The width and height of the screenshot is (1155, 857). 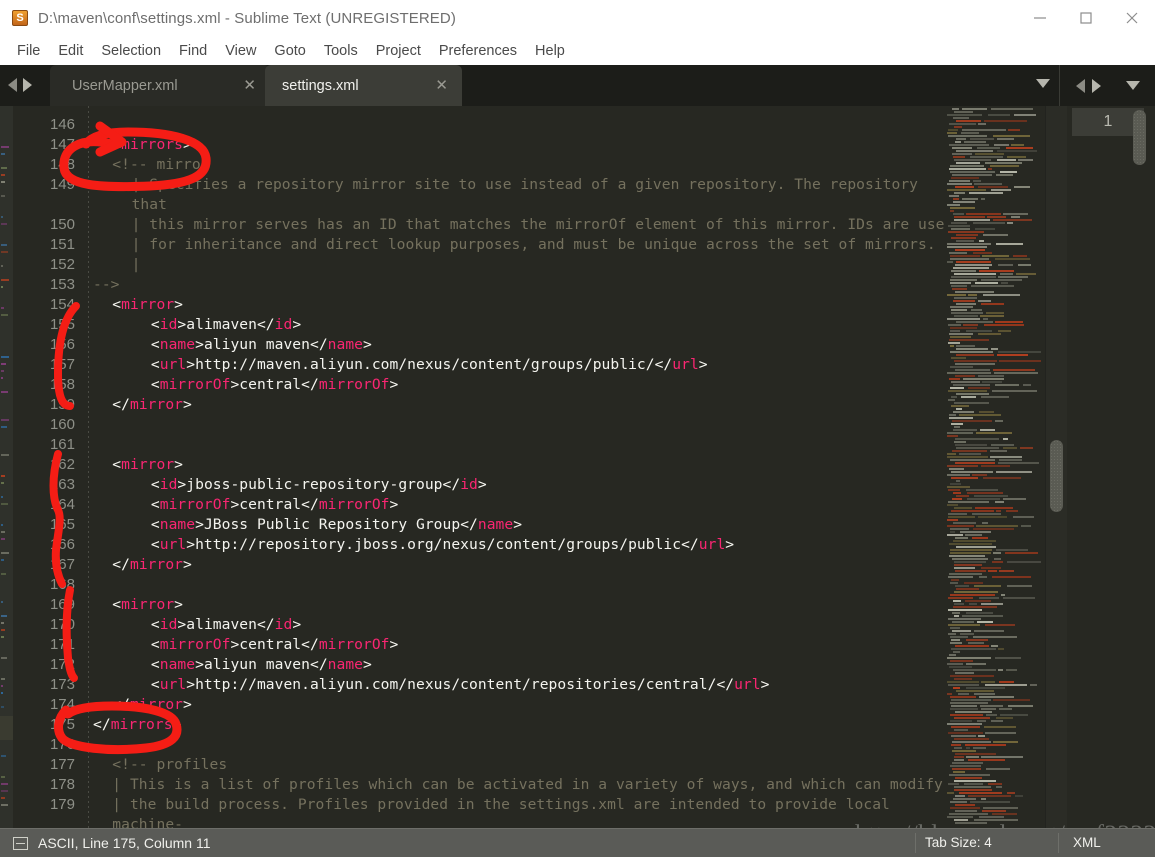 What do you see at coordinates (550, 51) in the screenshot?
I see `menu-item-help: Help` at bounding box center [550, 51].